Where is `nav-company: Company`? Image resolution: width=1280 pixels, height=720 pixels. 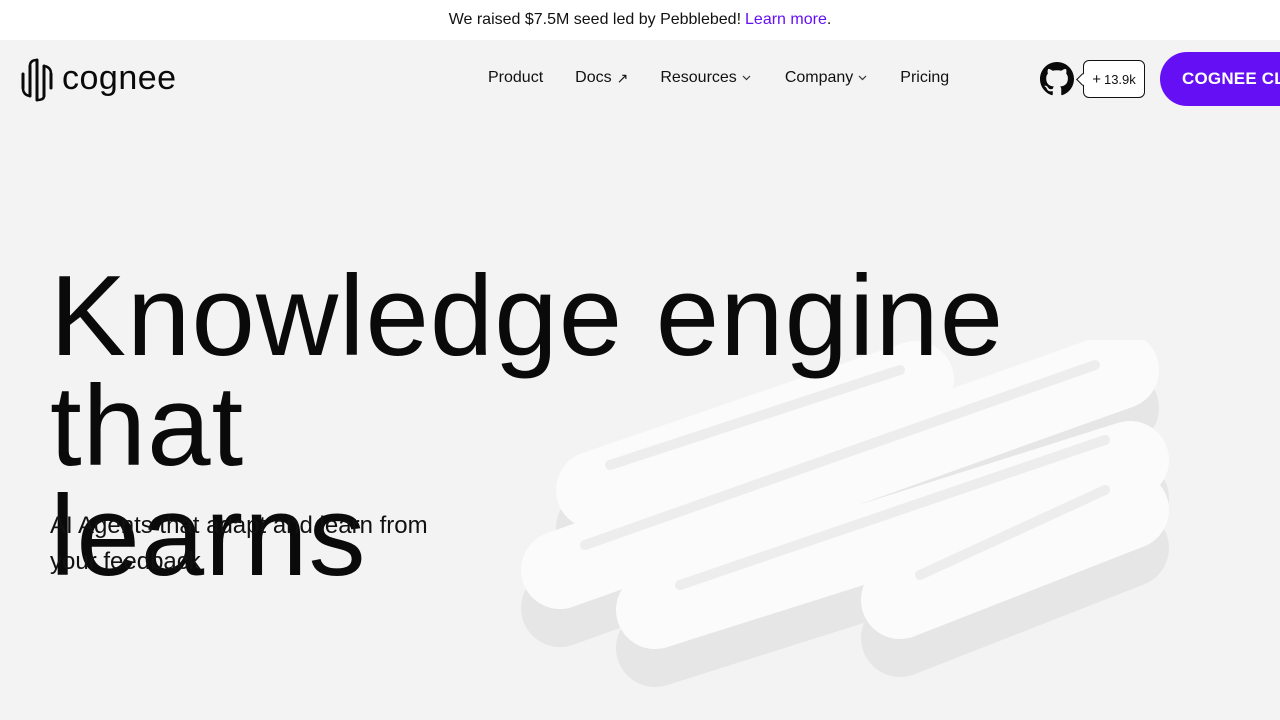
nav-company: Company is located at coordinates (826, 78).